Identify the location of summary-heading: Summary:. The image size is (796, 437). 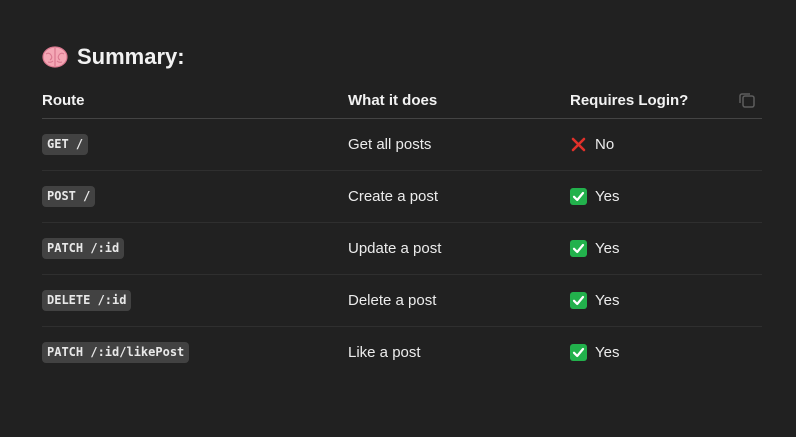
(113, 57).